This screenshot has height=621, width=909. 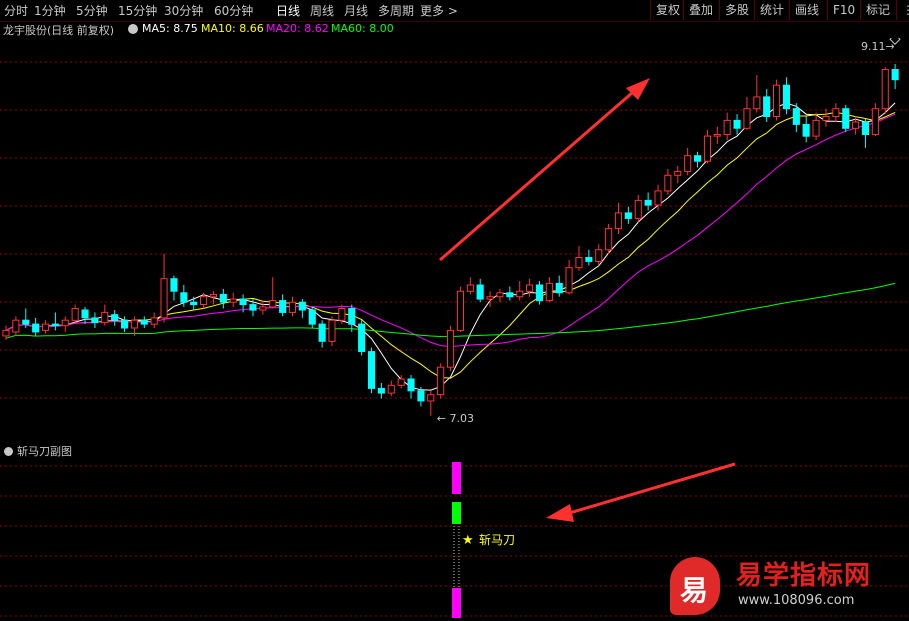 What do you see at coordinates (38, 451) in the screenshot?
I see `sub-chart-header: 斩马刀副图` at bounding box center [38, 451].